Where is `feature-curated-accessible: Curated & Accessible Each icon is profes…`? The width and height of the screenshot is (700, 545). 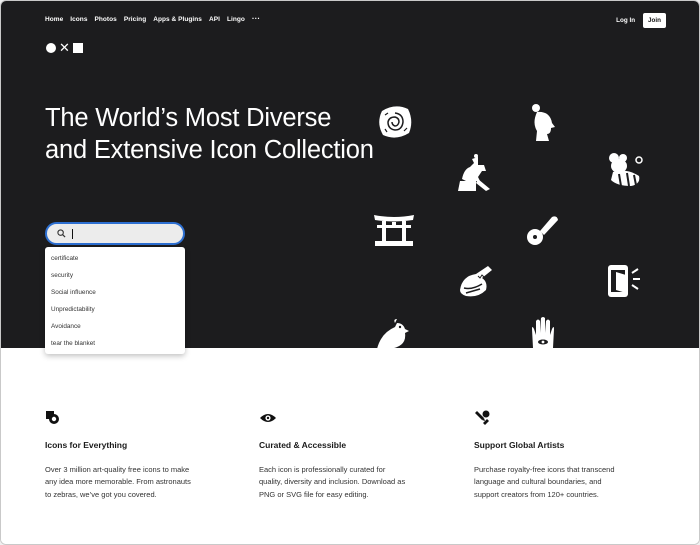
feature-curated-accessible: Curated & Accessible Each icon is profes… is located at coordinates (334, 455).